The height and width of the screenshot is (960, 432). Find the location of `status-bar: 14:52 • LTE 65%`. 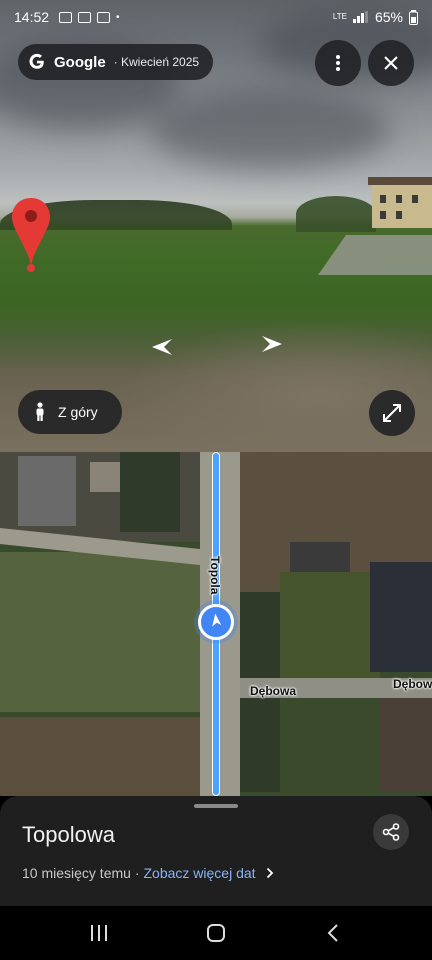

status-bar: 14:52 • LTE 65% is located at coordinates (216, 17).